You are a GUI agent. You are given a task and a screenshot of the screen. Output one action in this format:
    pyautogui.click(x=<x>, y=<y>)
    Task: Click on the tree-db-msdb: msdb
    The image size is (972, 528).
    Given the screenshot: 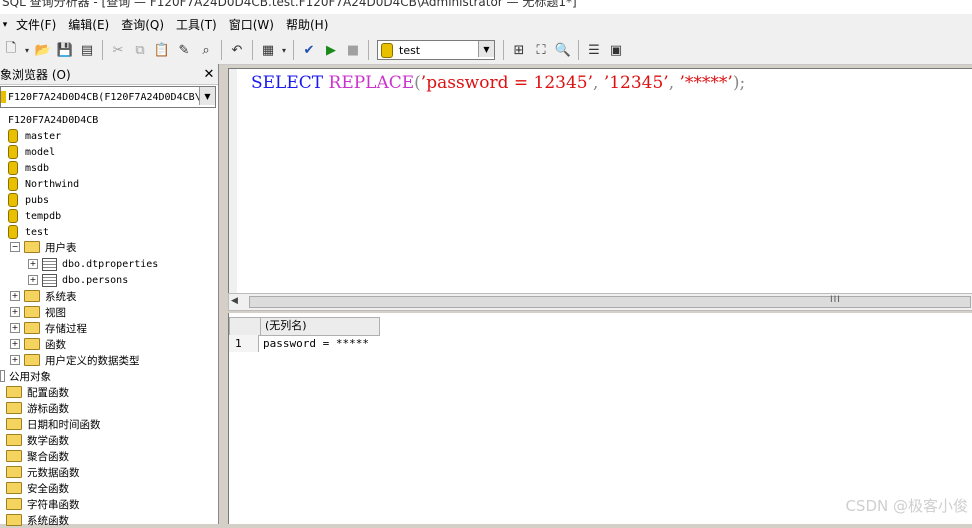 What is the action you would take?
    pyautogui.click(x=28, y=168)
    